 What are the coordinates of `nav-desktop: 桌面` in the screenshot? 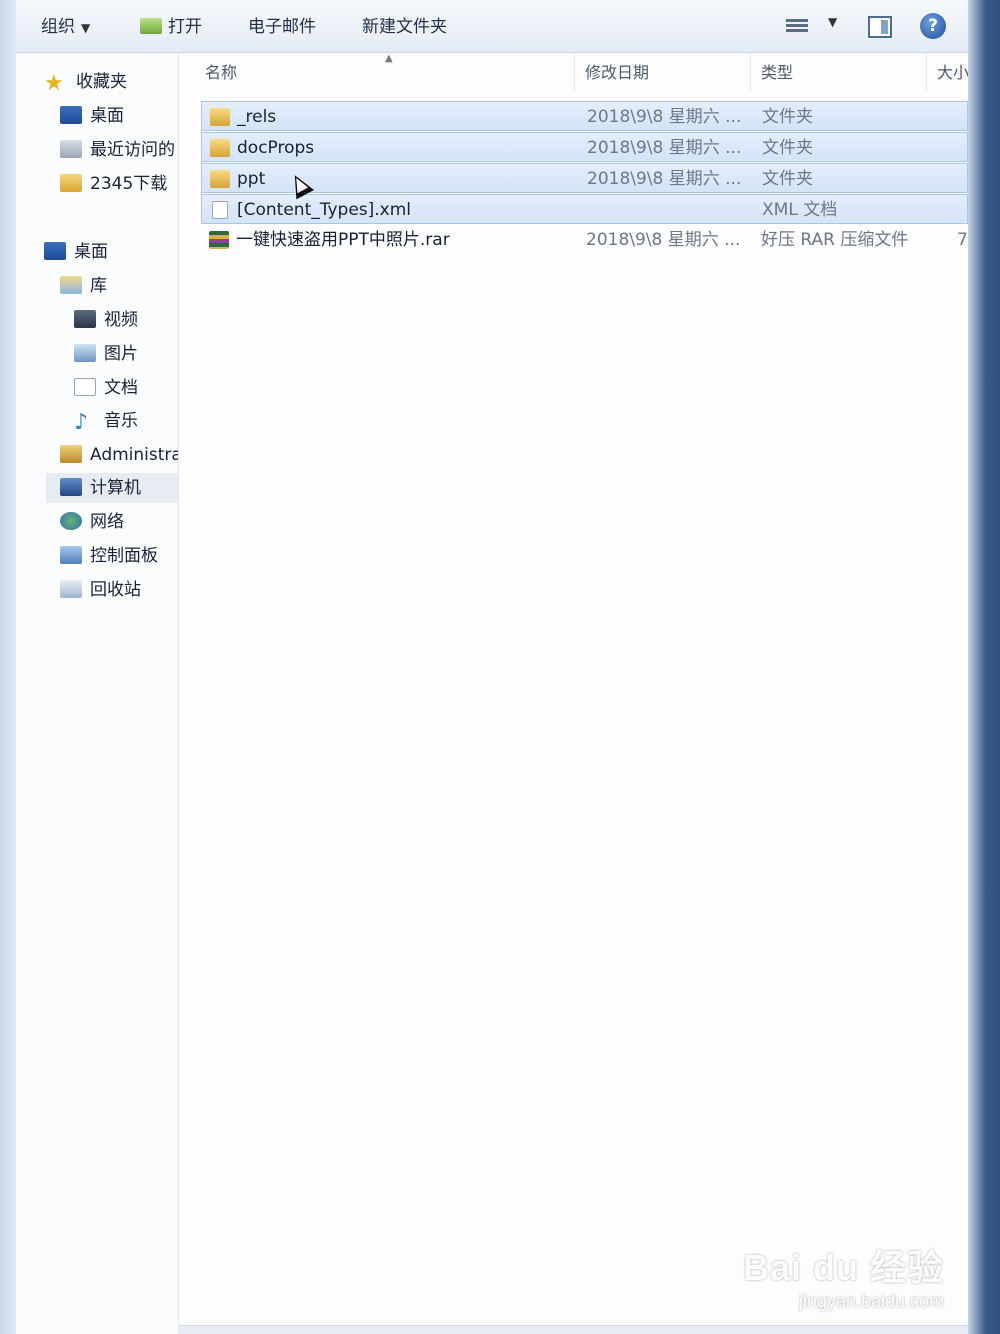 It's located at (76, 252).